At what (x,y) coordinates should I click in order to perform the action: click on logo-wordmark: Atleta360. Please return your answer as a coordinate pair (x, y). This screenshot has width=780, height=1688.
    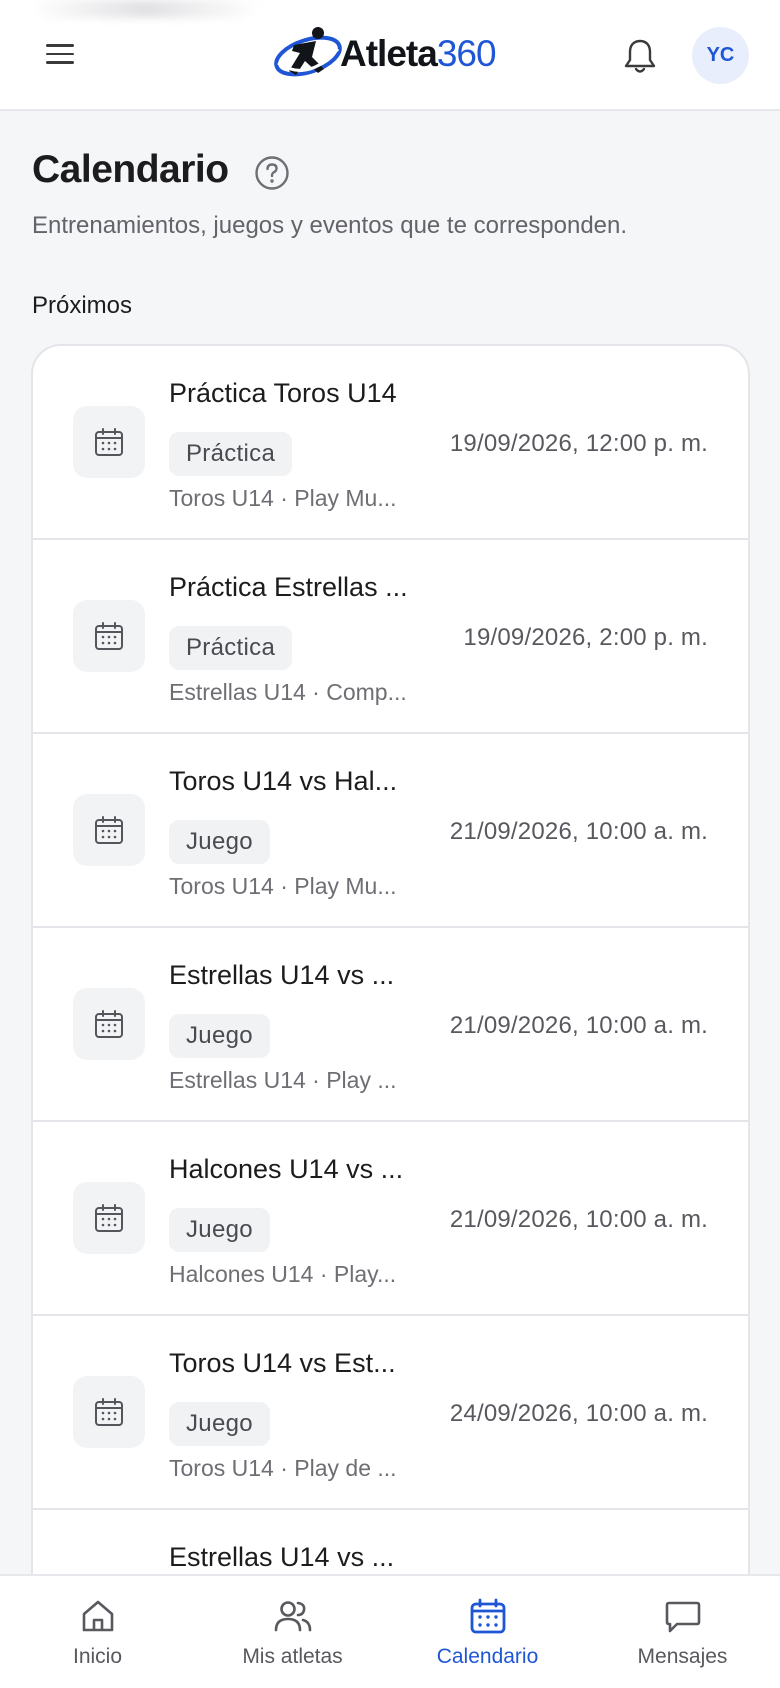
    Looking at the image, I should click on (418, 54).